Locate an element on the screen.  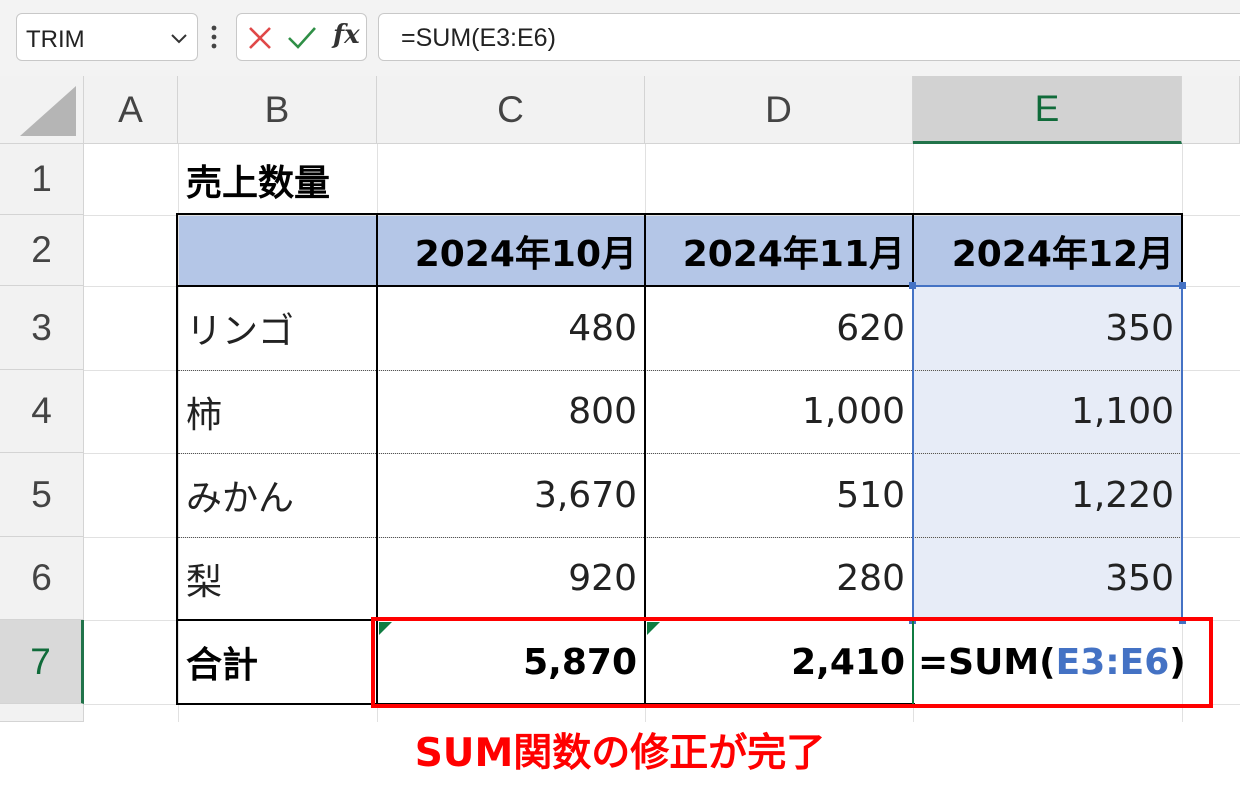
chevron-down-icon is located at coordinates (179, 40).